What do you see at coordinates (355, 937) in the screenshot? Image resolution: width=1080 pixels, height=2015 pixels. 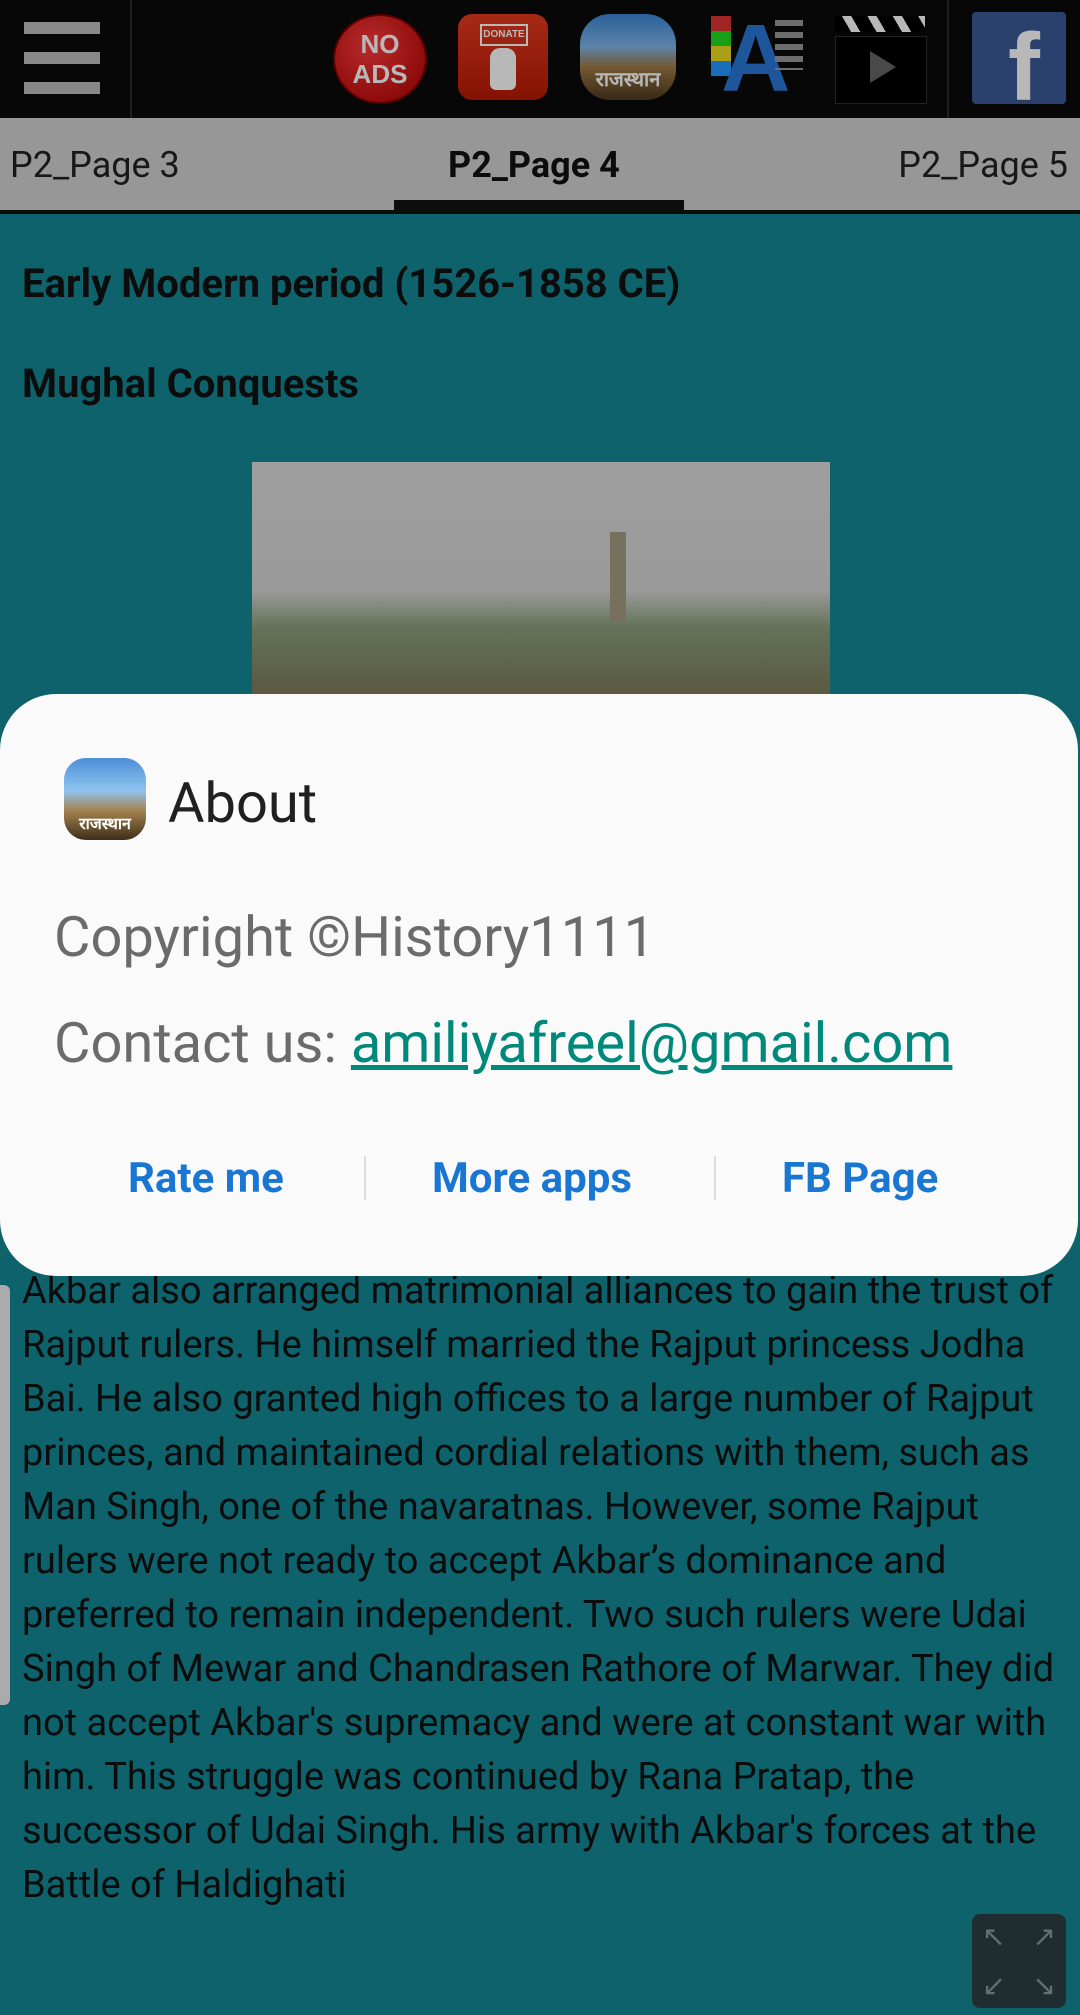 I see `copyright-text: Copyright ©History1111` at bounding box center [355, 937].